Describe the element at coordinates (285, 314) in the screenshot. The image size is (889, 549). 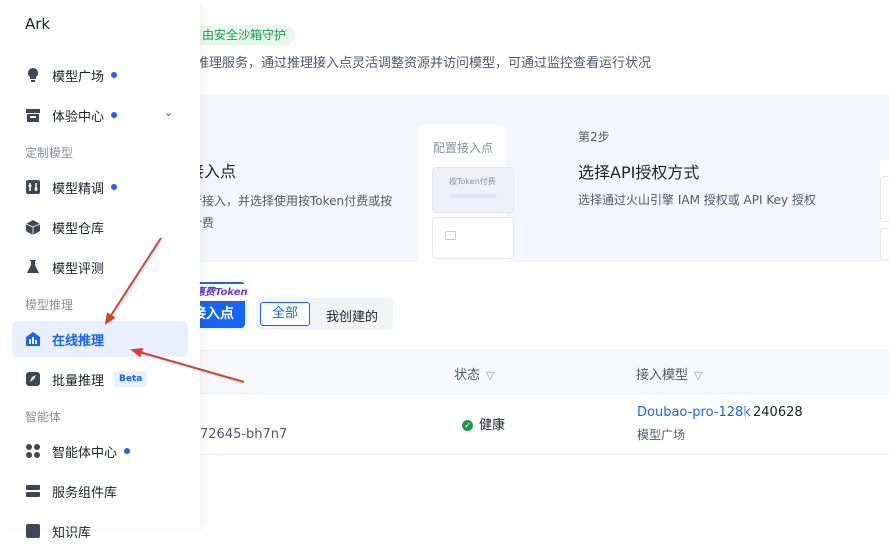
I see `filter-all: 全部` at that location.